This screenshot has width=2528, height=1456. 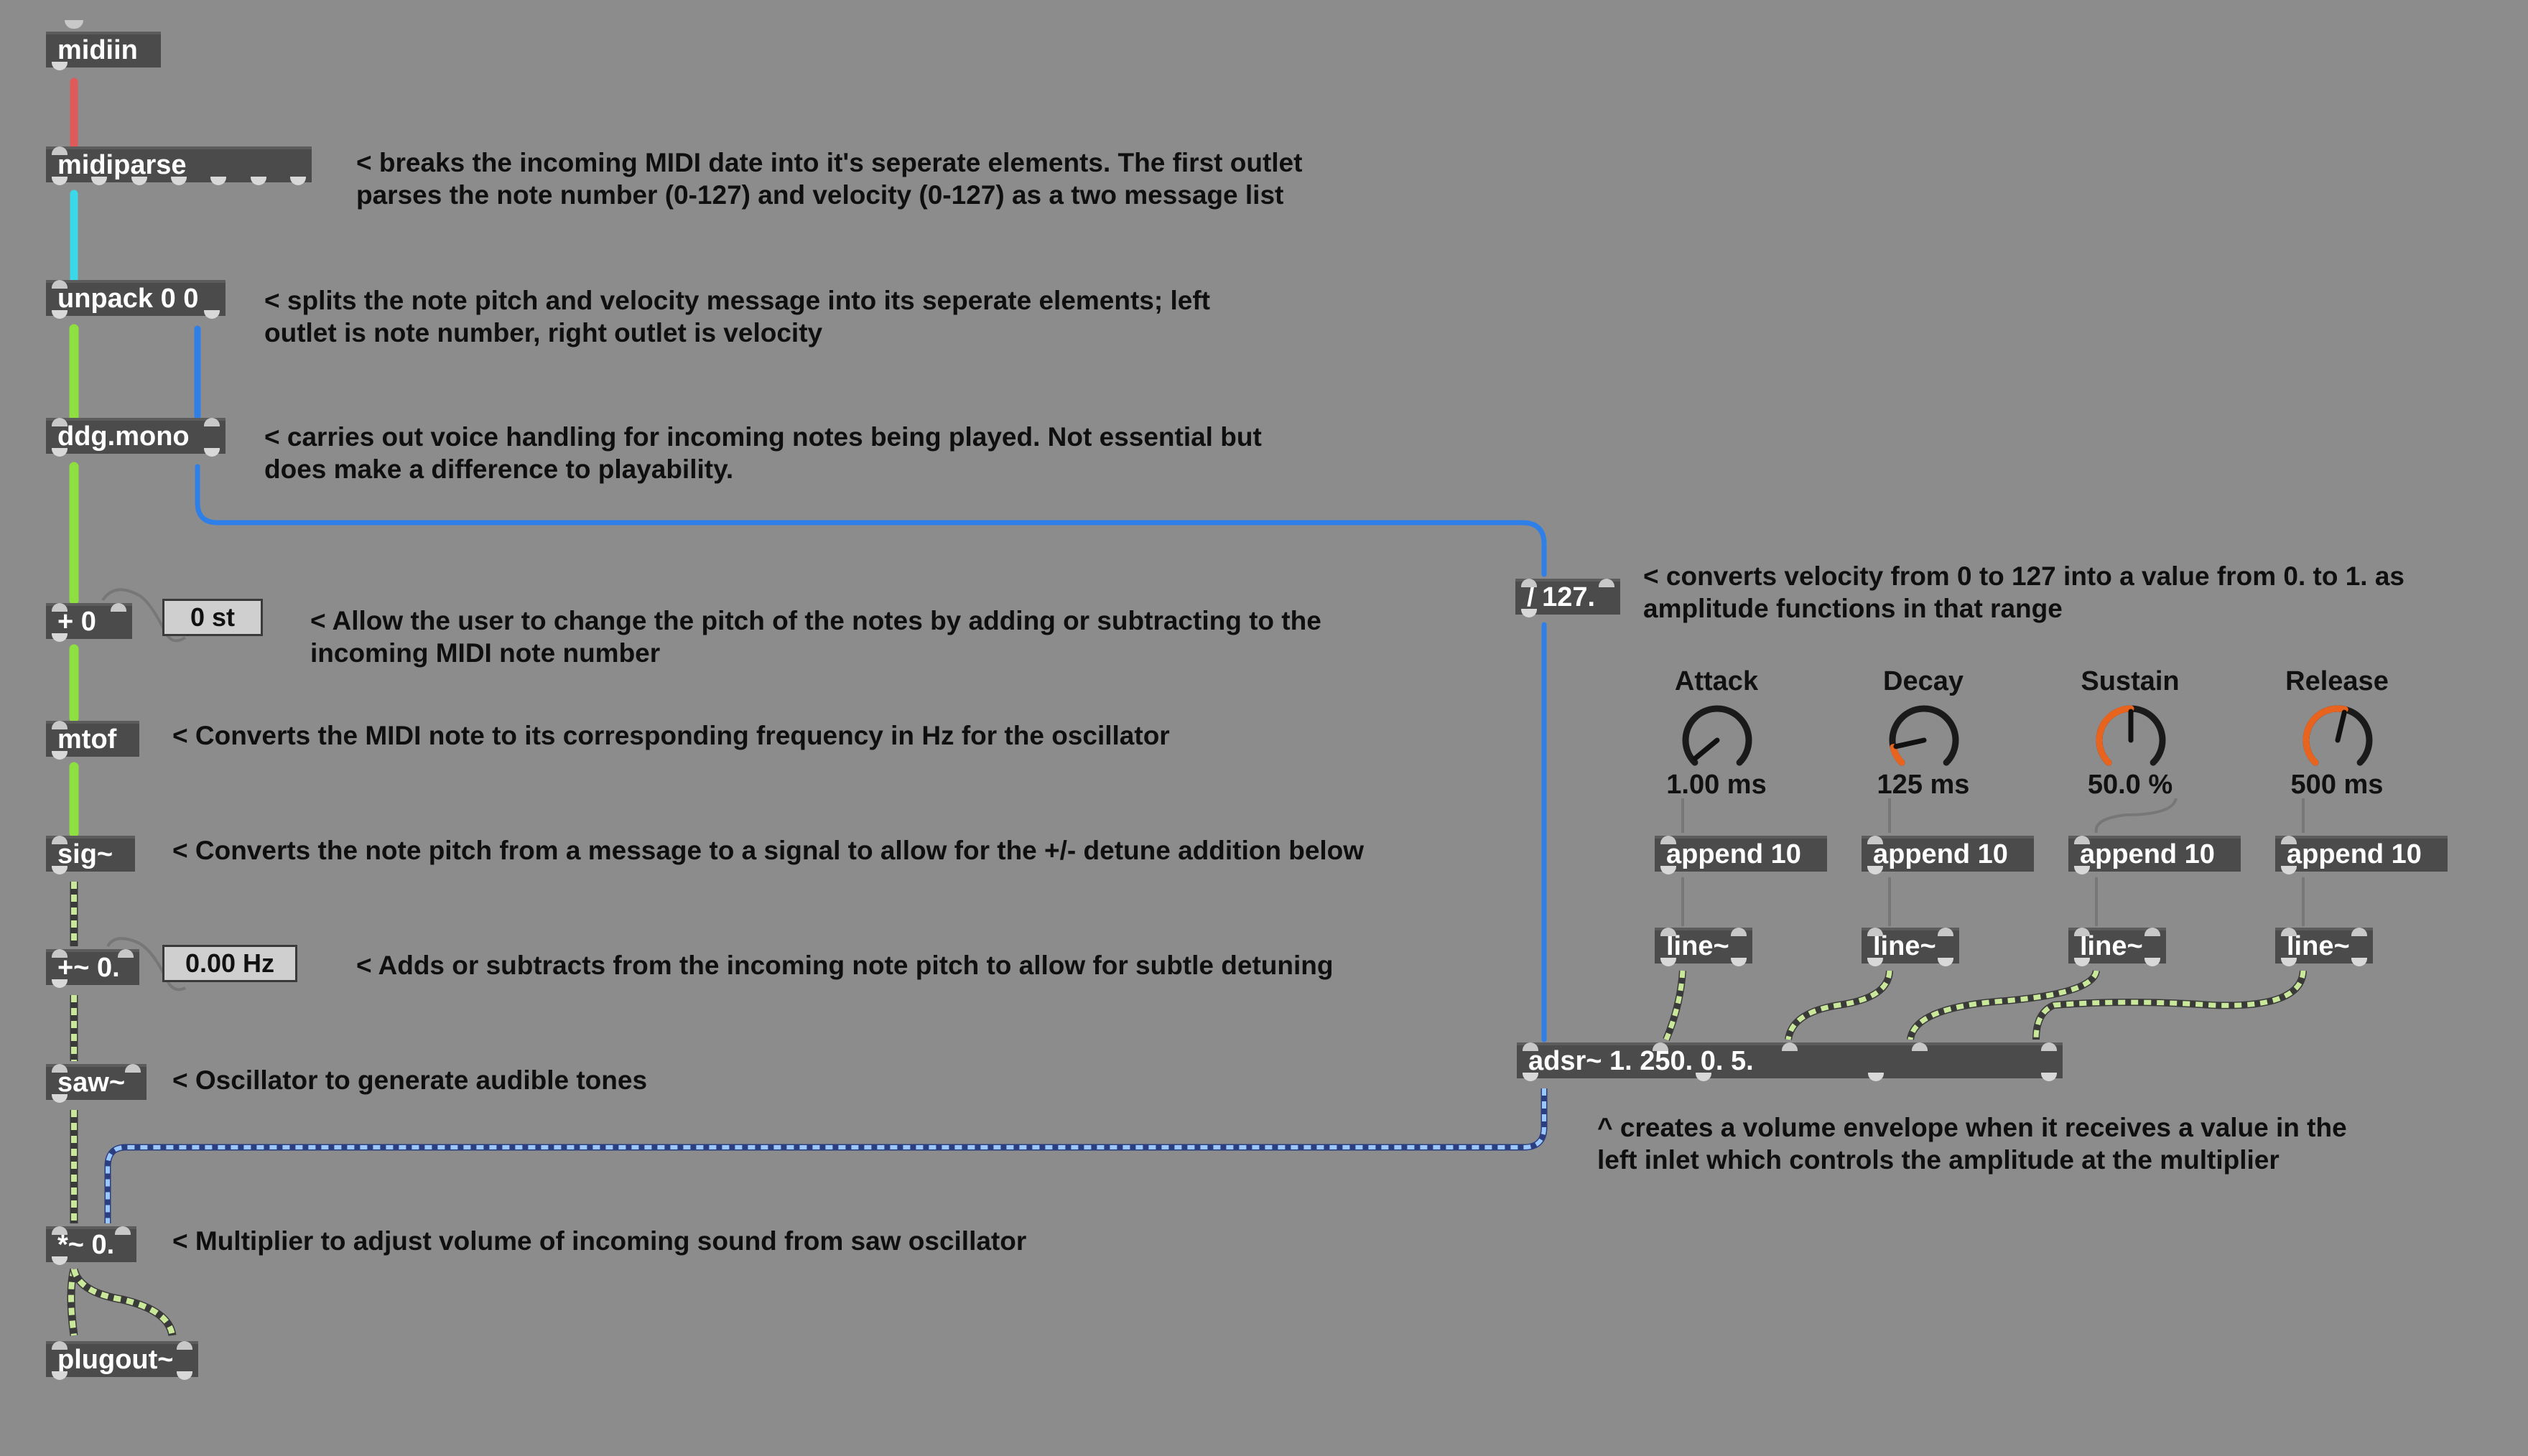 I want to click on append-decay-object: append 10, so click(x=1948, y=855).